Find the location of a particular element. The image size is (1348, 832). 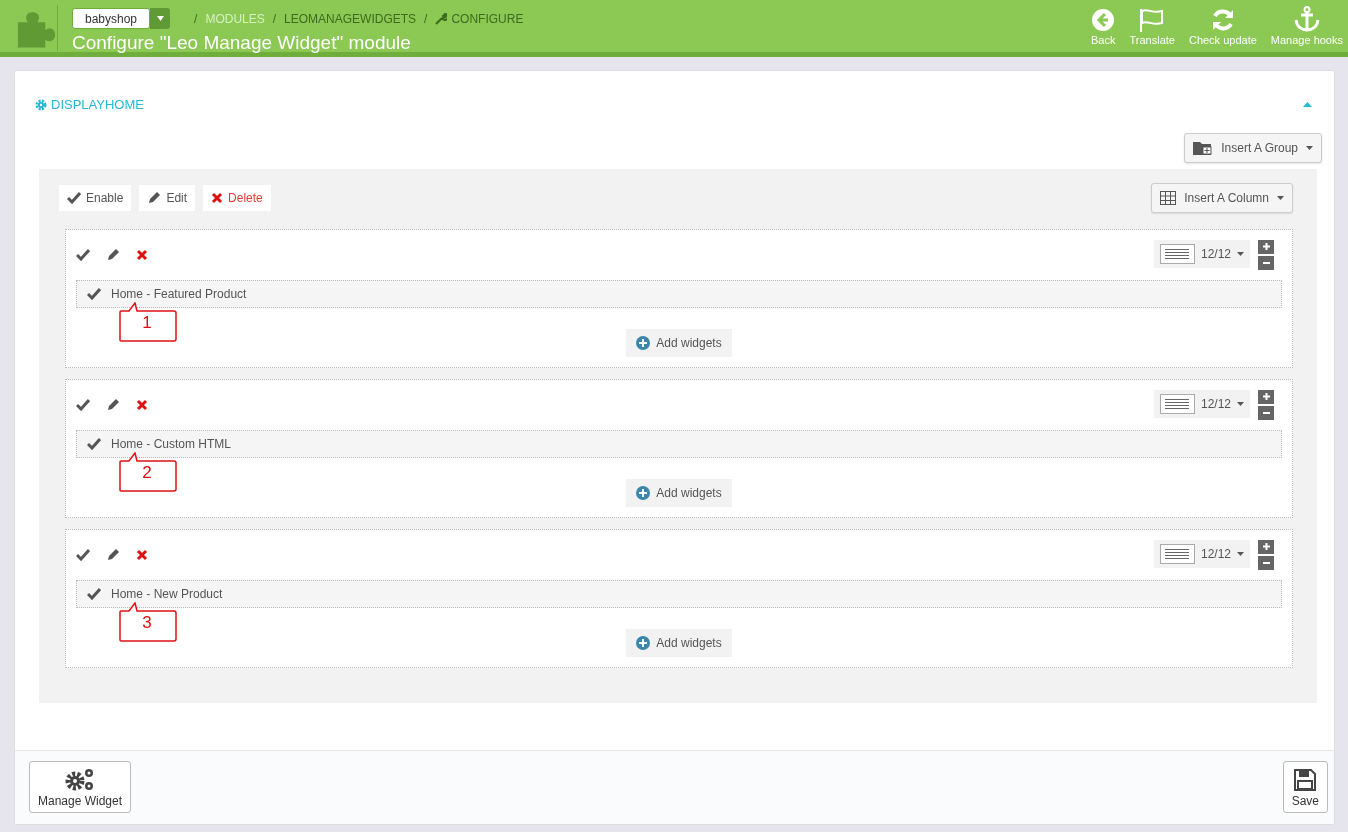

widget-bar: Home - Featured Product is located at coordinates (679, 293).